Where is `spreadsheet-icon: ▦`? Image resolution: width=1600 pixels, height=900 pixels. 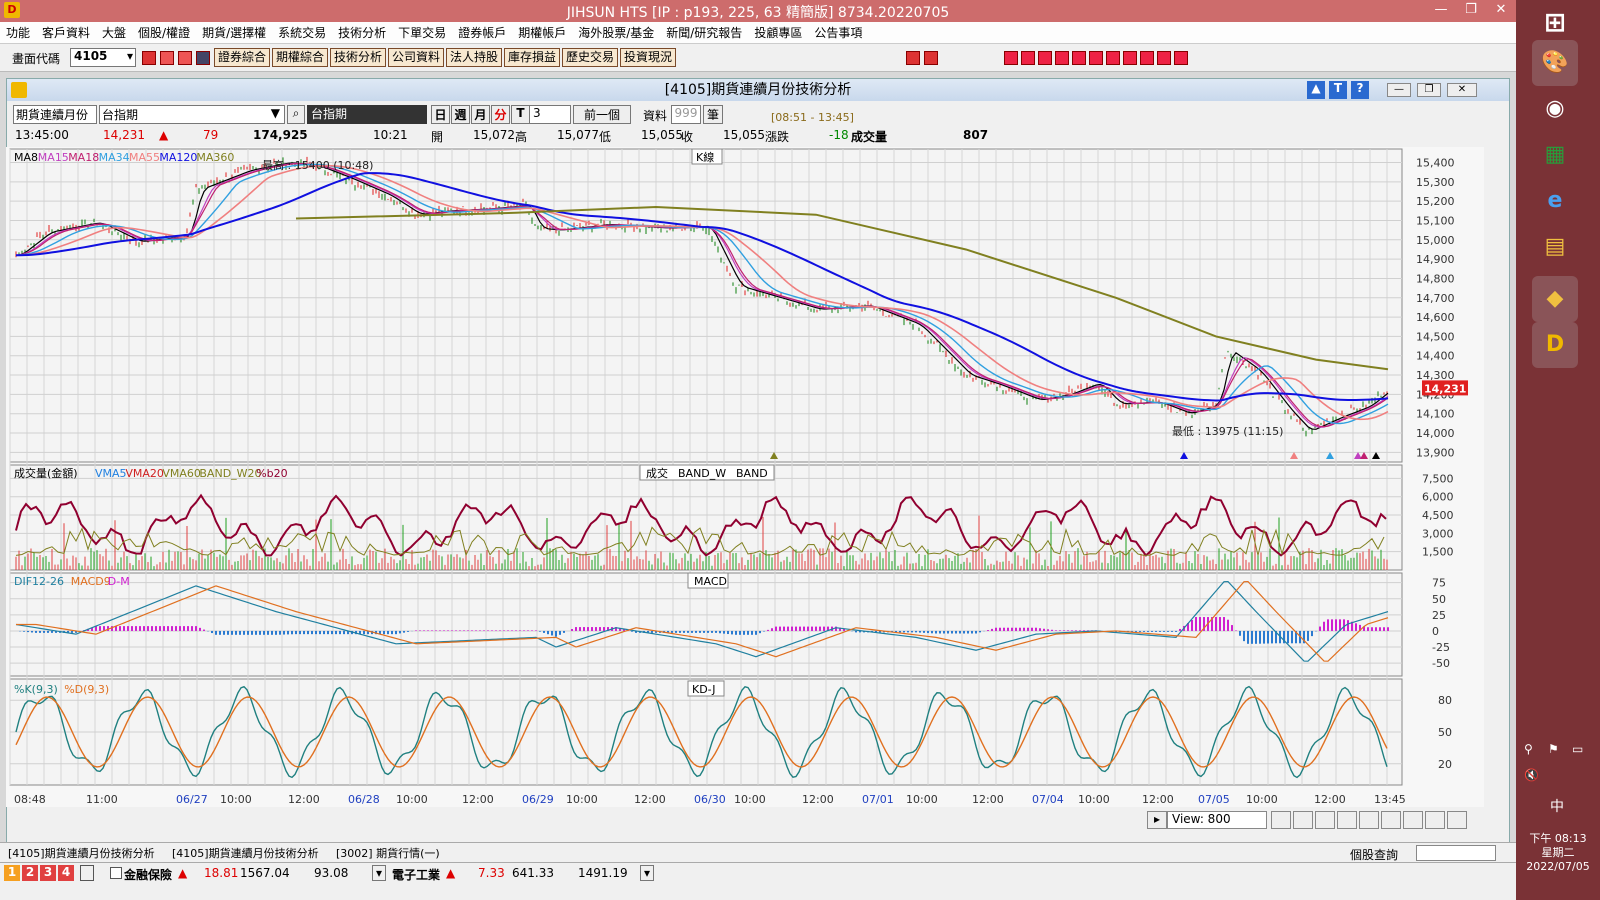
spreadsheet-icon: ▦ is located at coordinates (1555, 155).